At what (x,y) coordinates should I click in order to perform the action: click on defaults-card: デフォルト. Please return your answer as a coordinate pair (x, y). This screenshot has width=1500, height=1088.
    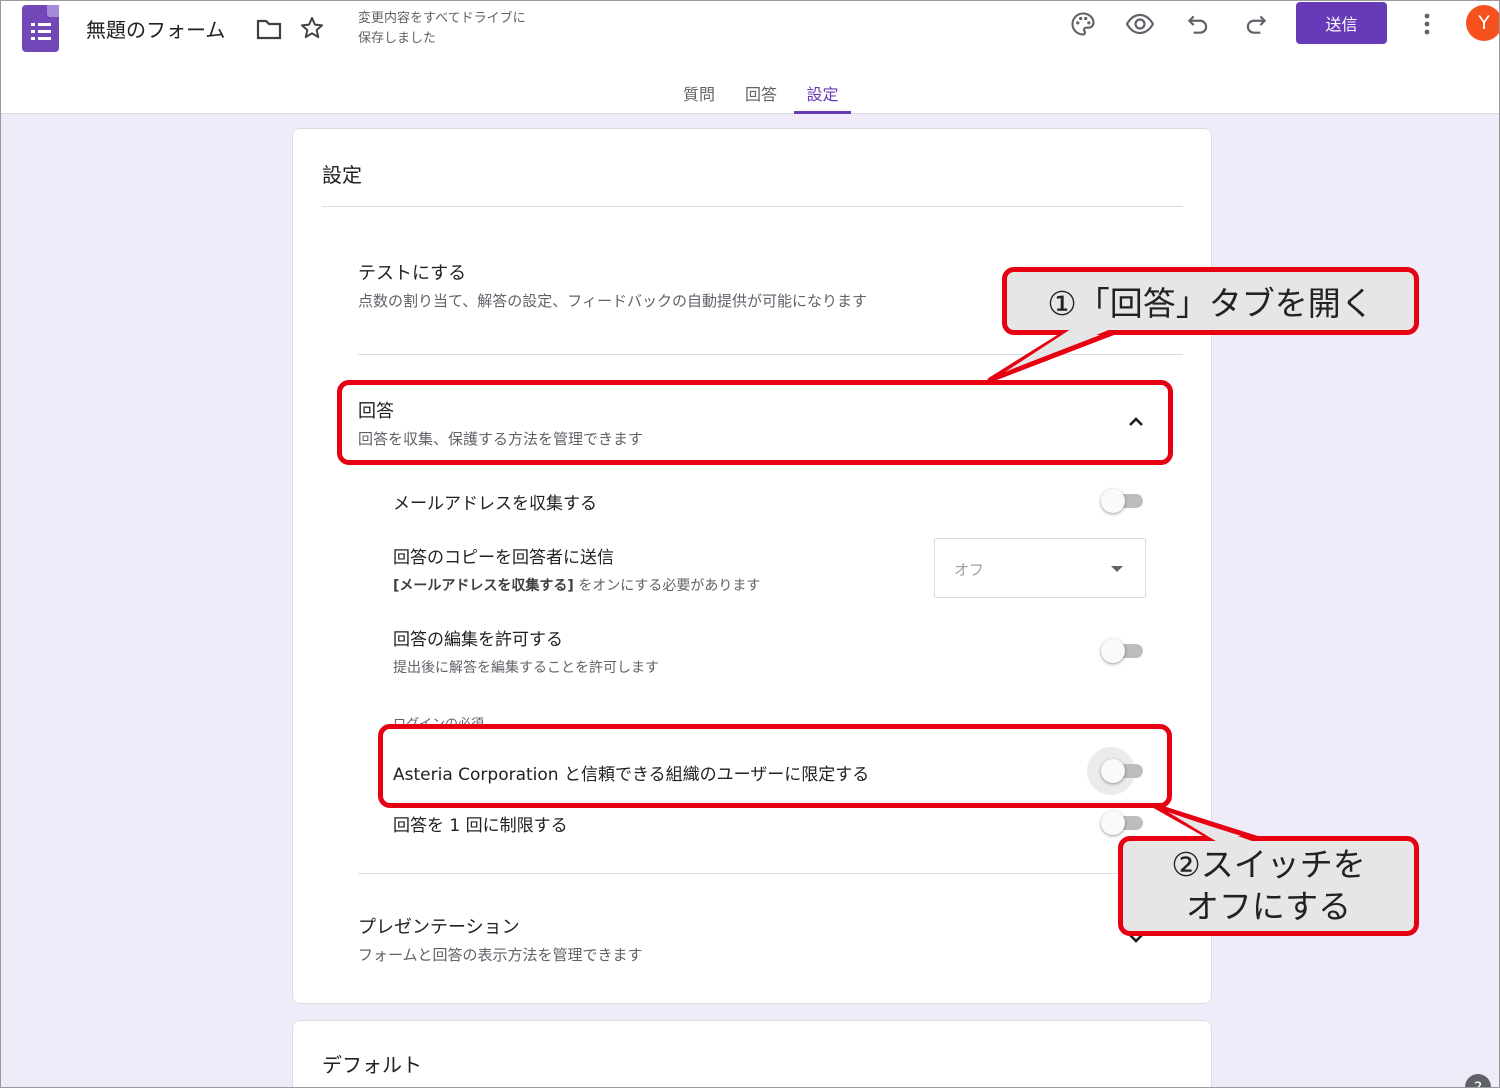
    Looking at the image, I should click on (752, 1054).